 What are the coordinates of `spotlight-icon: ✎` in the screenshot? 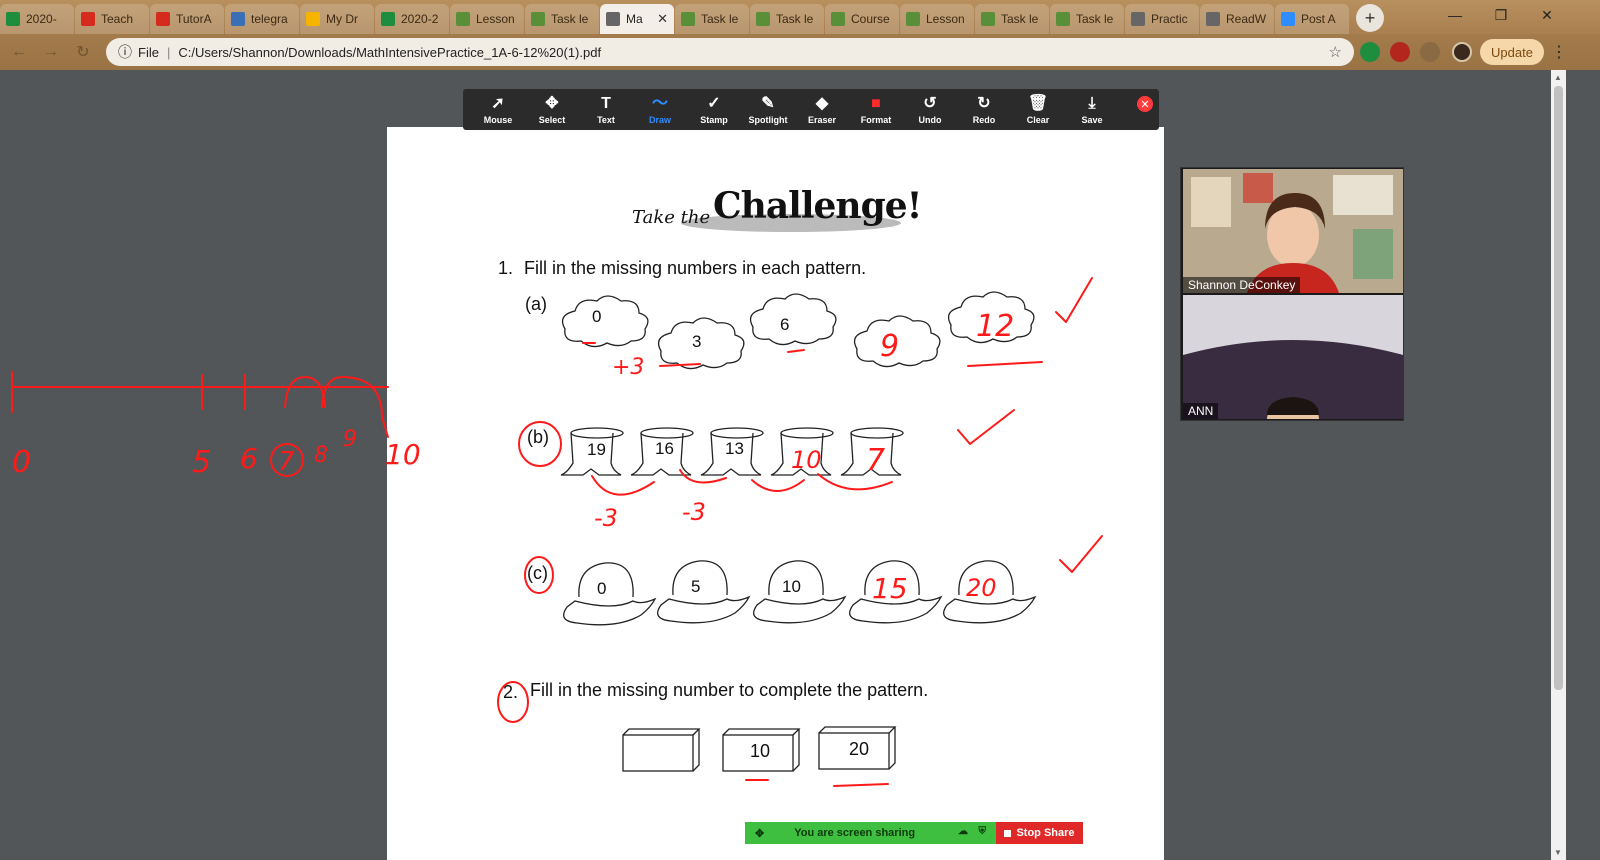 It's located at (768, 103).